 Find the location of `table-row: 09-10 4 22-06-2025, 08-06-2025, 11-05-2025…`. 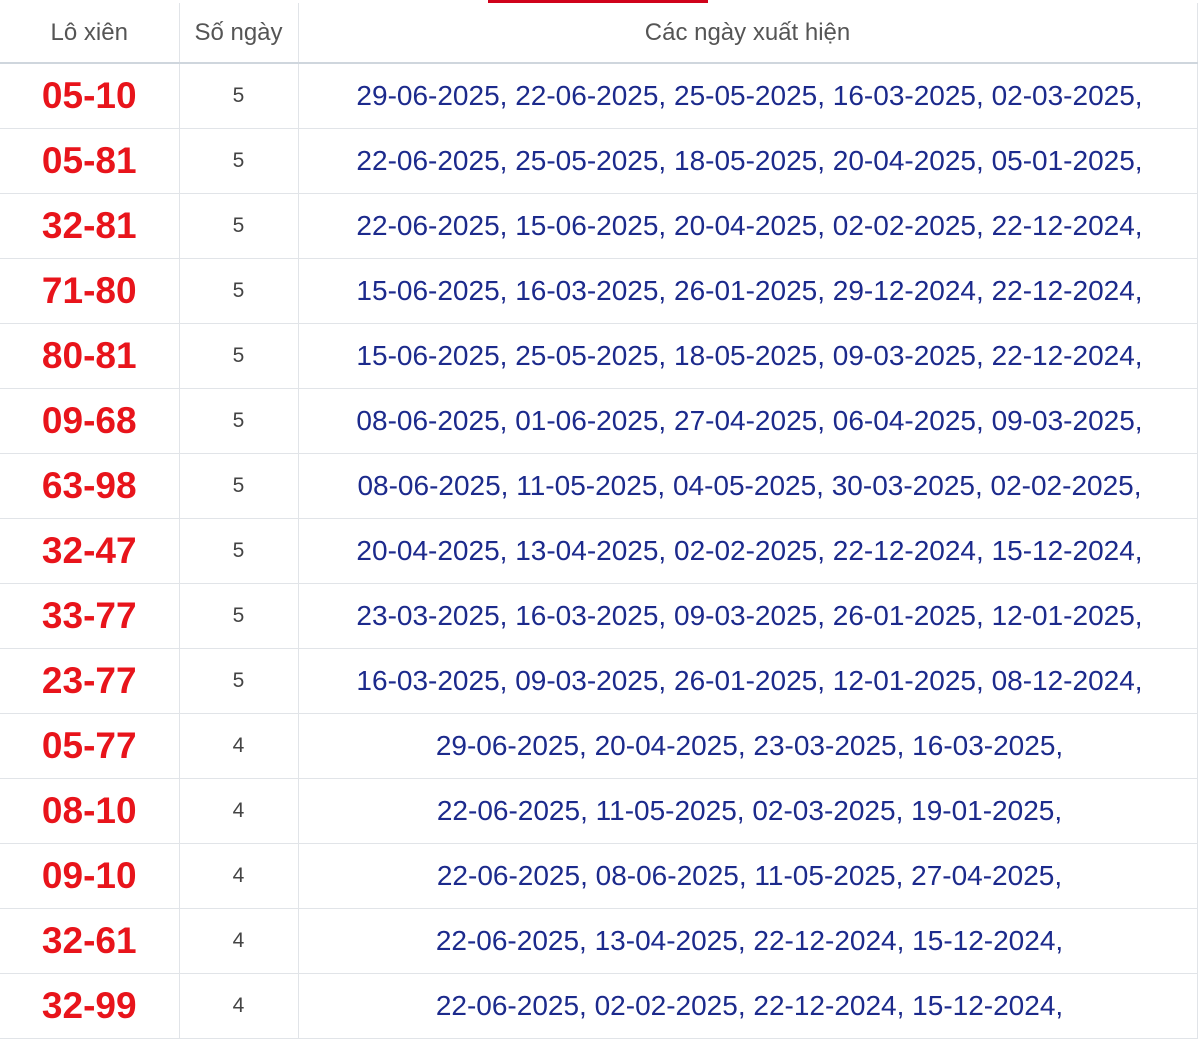

table-row: 09-10 4 22-06-2025, 08-06-2025, 11-05-2025… is located at coordinates (599, 876).